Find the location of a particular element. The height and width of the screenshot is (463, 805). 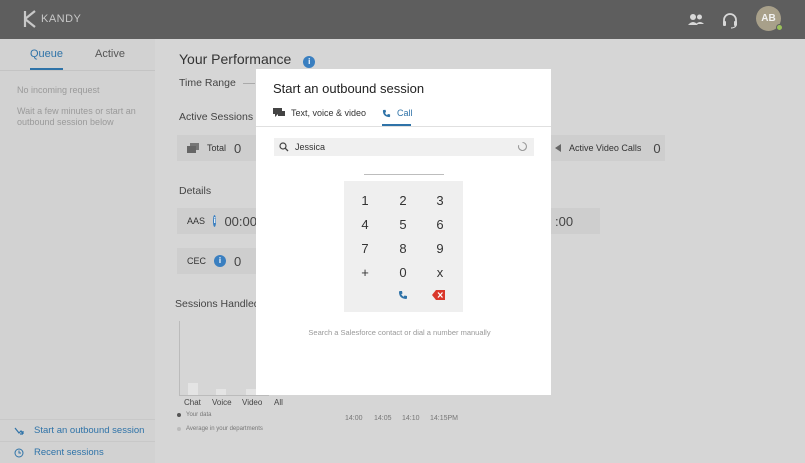

cec-info-icon: i is located at coordinates (220, 261).